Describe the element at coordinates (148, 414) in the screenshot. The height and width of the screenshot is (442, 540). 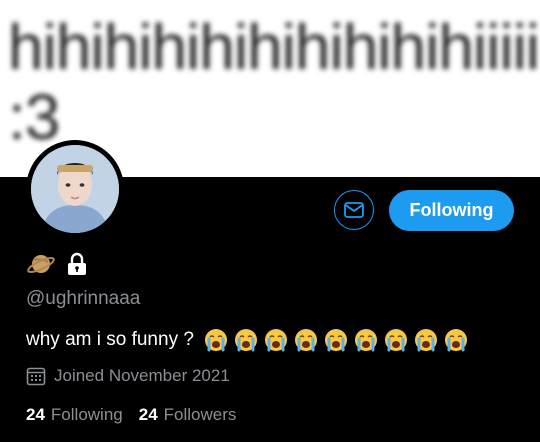
I see `followers-count: 24` at that location.